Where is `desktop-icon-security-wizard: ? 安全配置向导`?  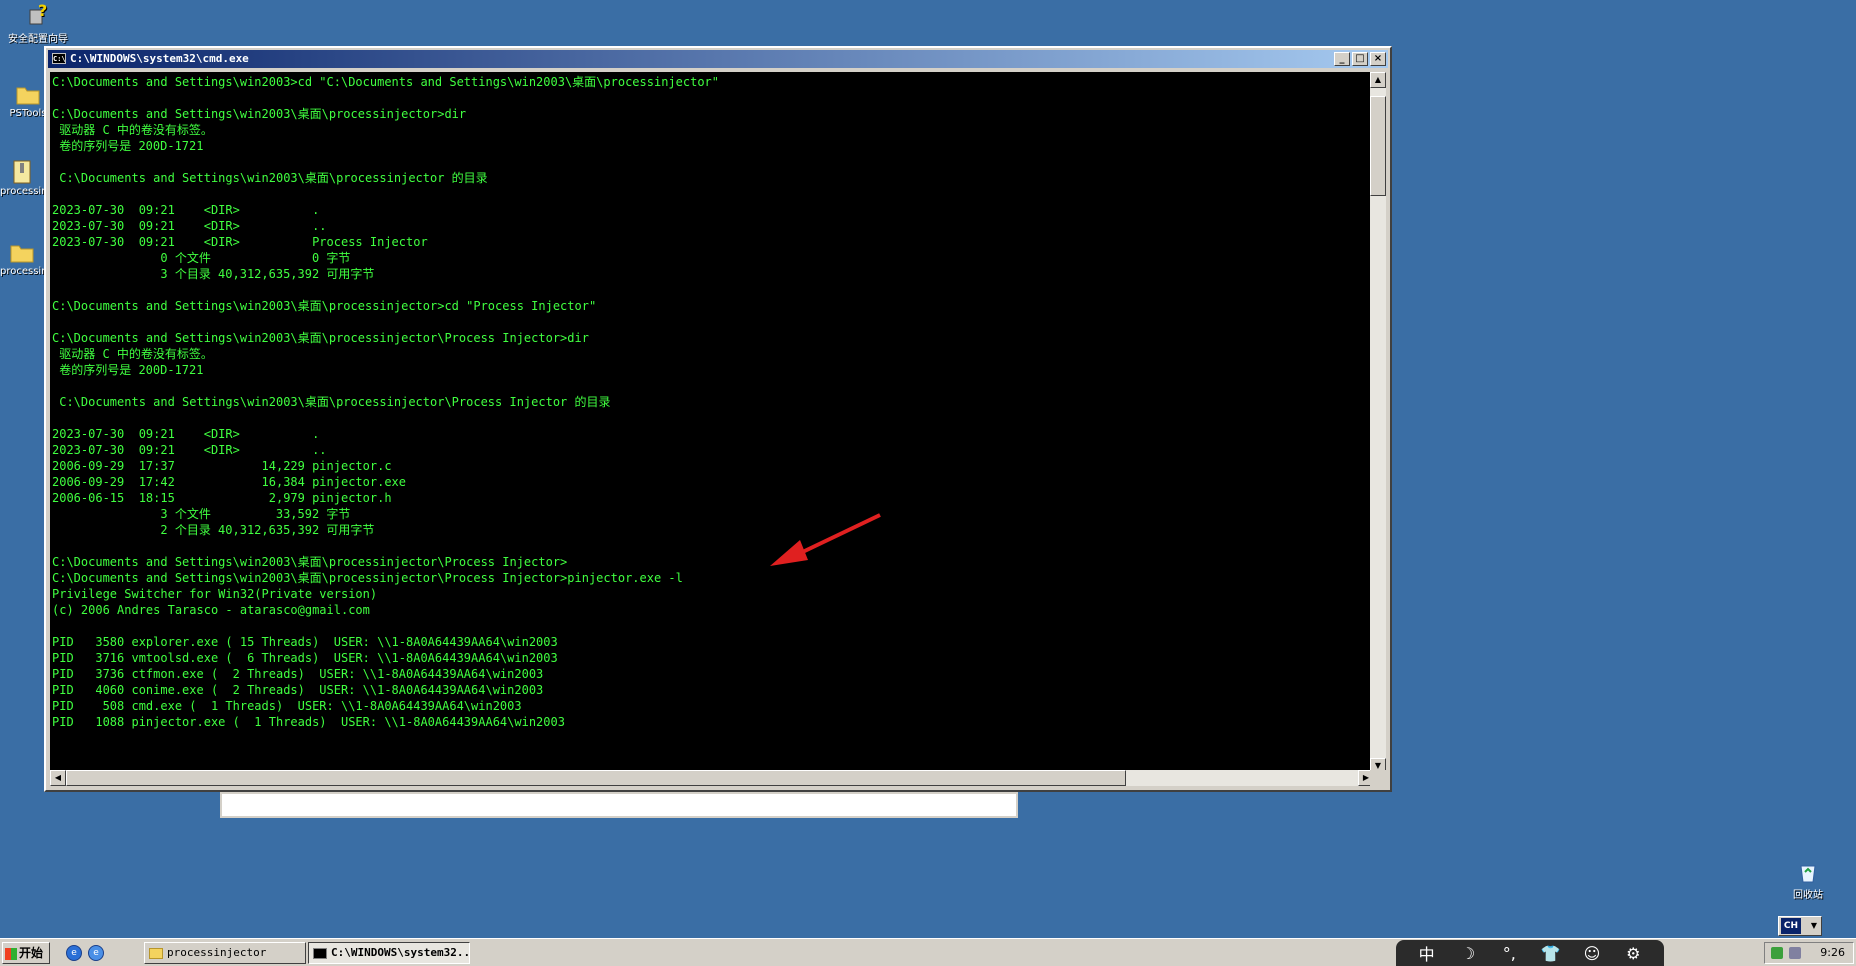
desktop-icon-security-wizard: ? 安全配置向导 is located at coordinates (38, 23).